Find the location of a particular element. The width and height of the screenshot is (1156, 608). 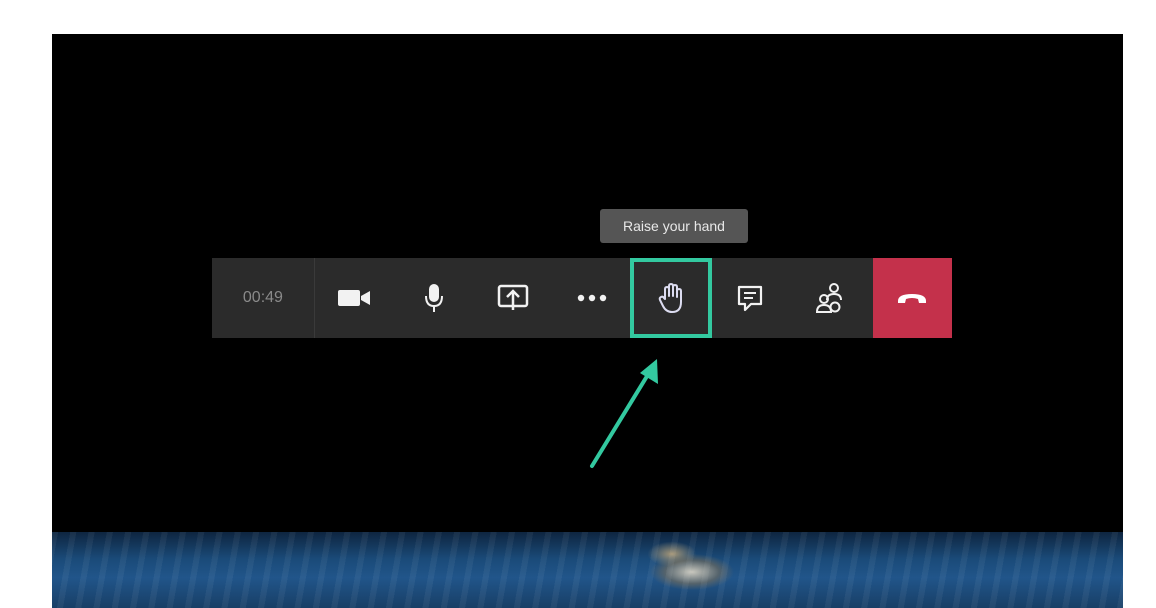

pointer-arrow is located at coordinates (624, 413).